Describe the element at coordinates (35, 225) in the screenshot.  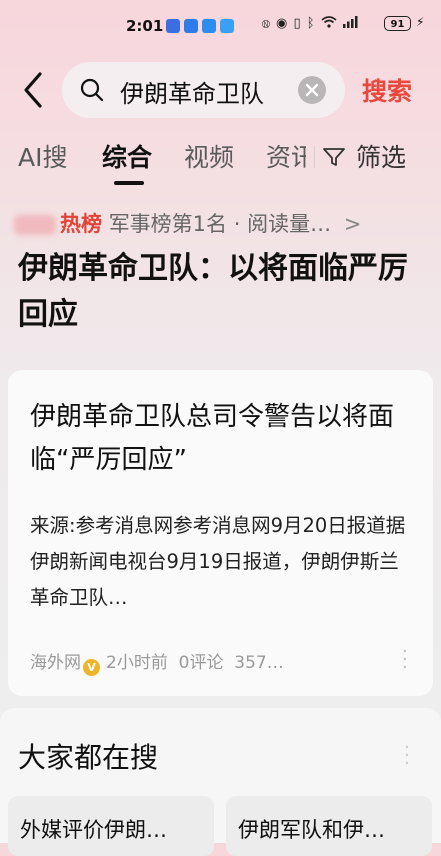
I see `blurred-logo` at that location.